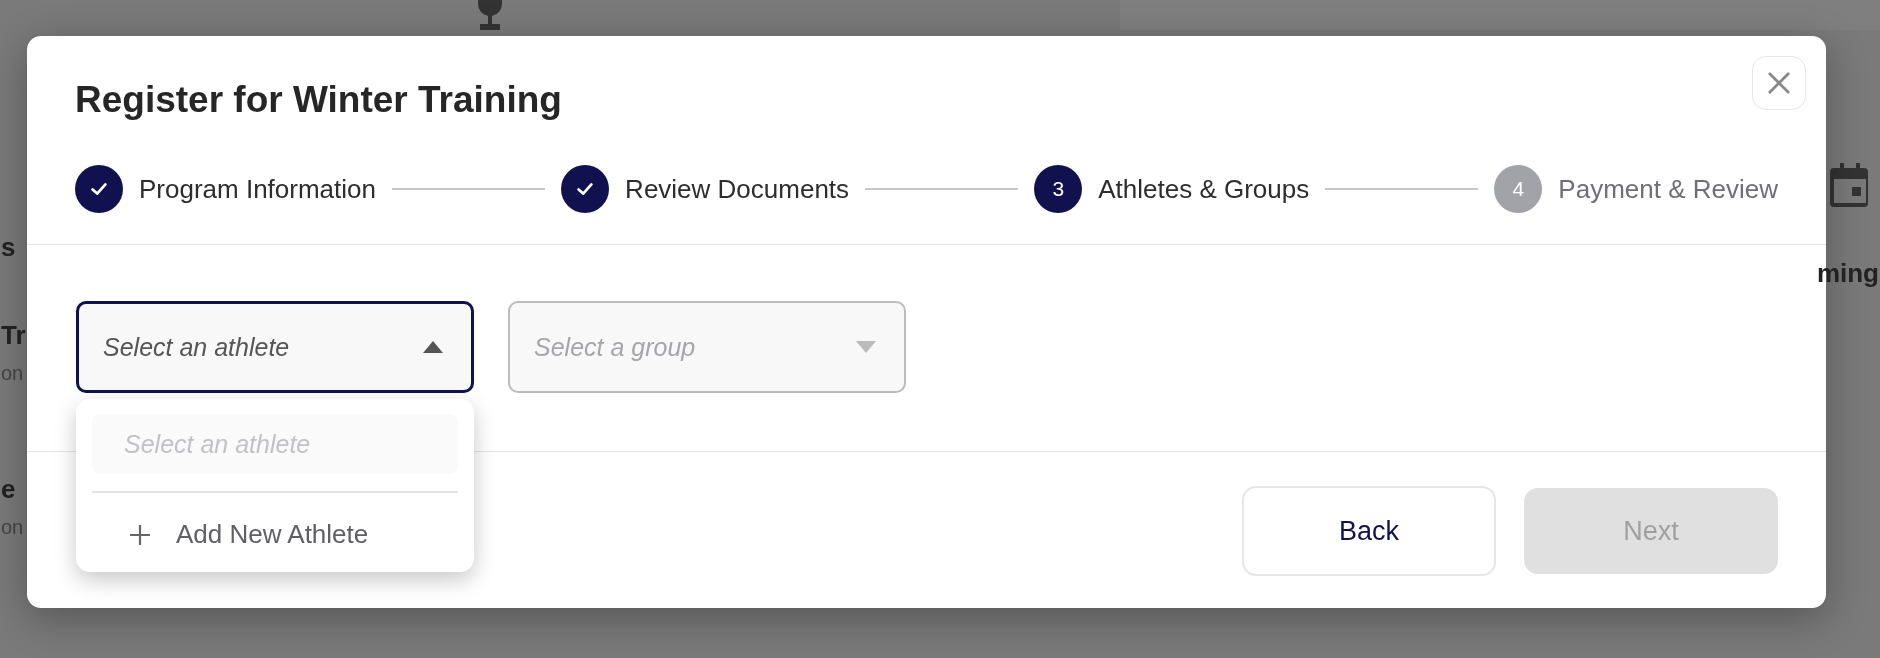 The image size is (1880, 658). I want to click on page-text: s, so click(8, 247).